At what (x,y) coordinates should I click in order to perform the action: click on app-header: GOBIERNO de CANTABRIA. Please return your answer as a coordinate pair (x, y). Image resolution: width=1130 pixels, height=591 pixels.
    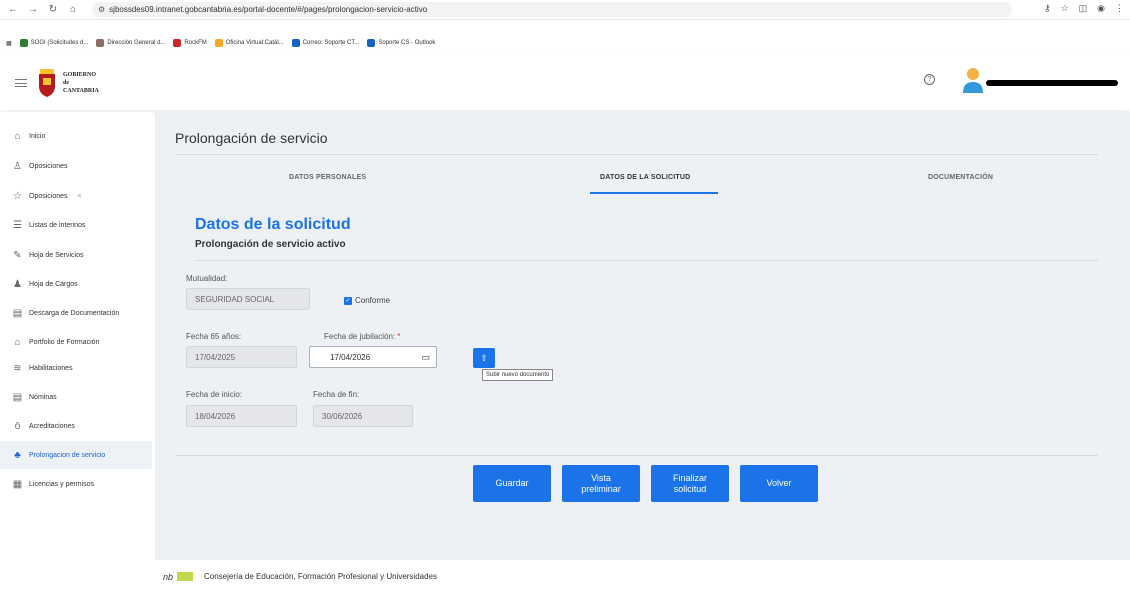
    Looking at the image, I should click on (565, 81).